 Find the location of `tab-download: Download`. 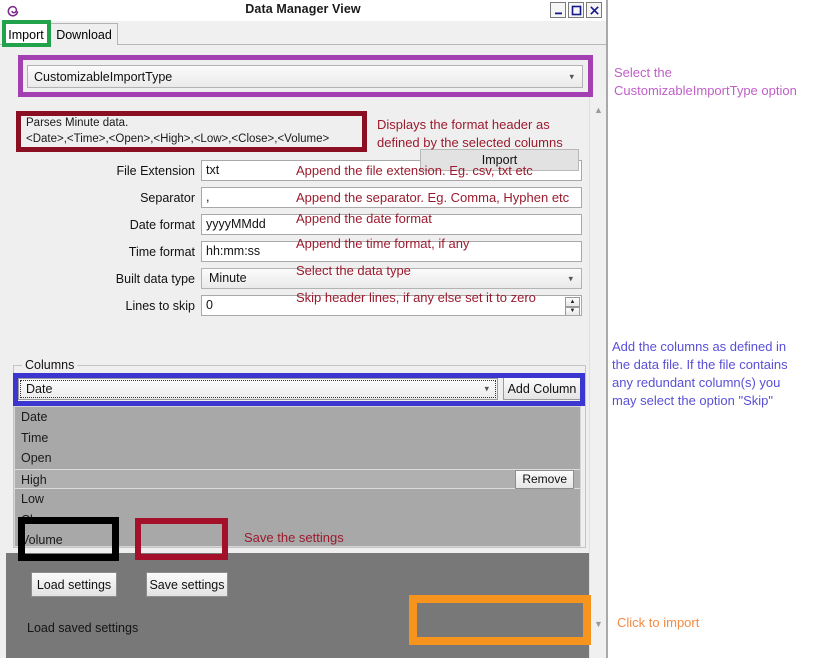

tab-download: Download is located at coordinates (84, 34).